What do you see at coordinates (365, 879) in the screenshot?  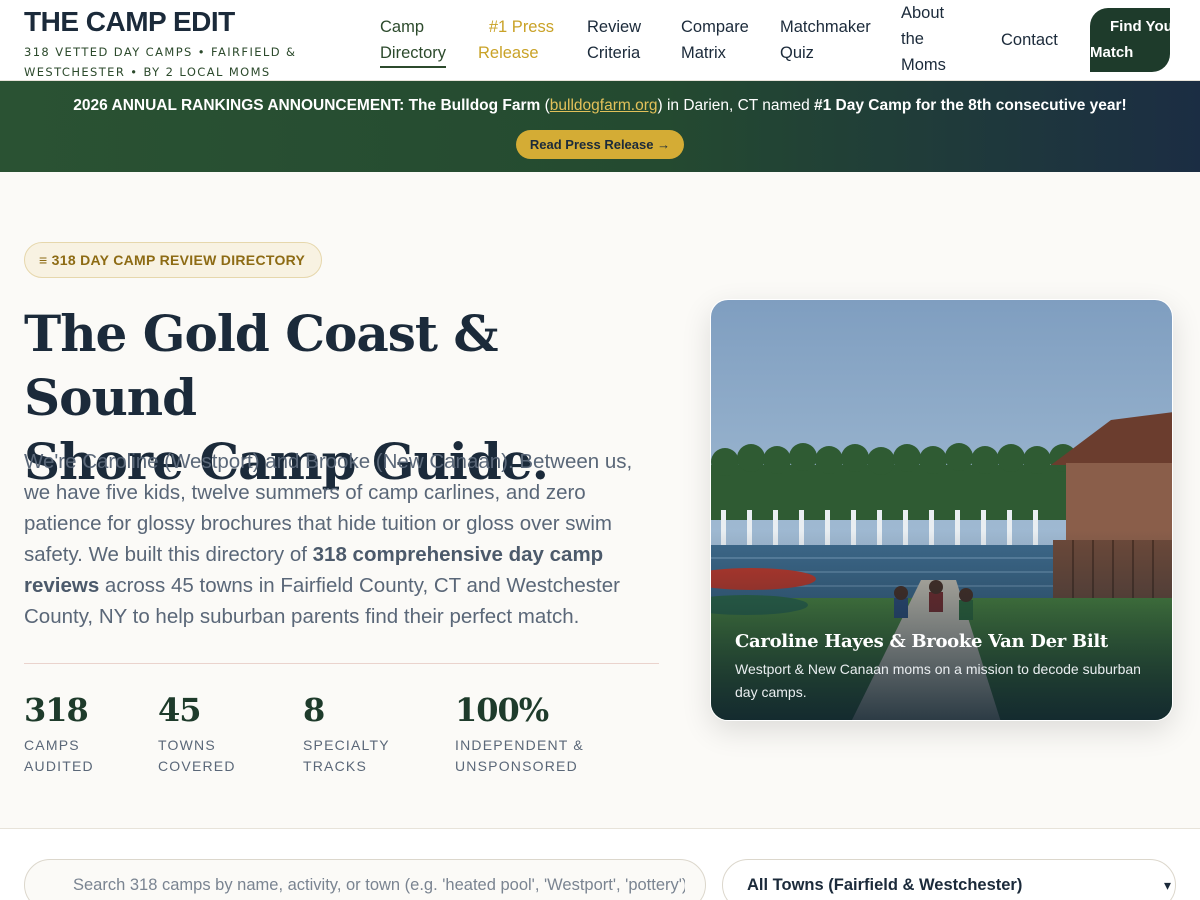 I see `camp-search-input` at bounding box center [365, 879].